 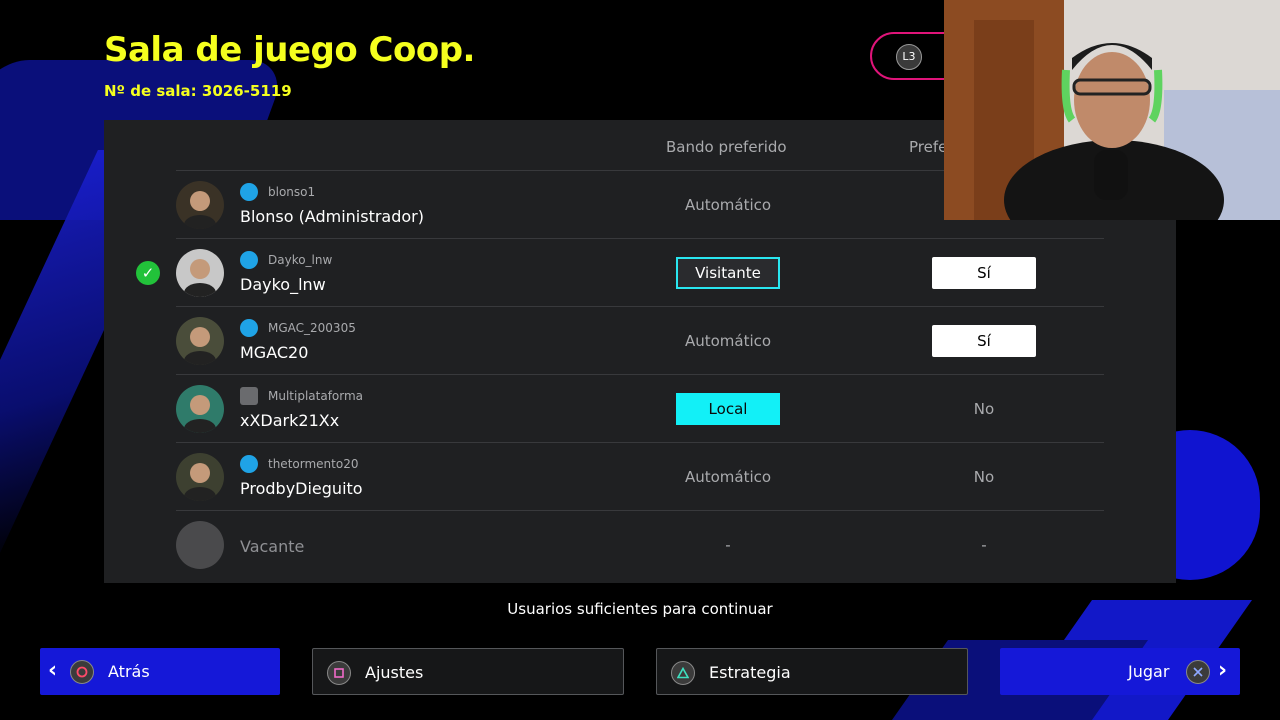 What do you see at coordinates (728, 409) in the screenshot?
I see `preferred-side: Local` at bounding box center [728, 409].